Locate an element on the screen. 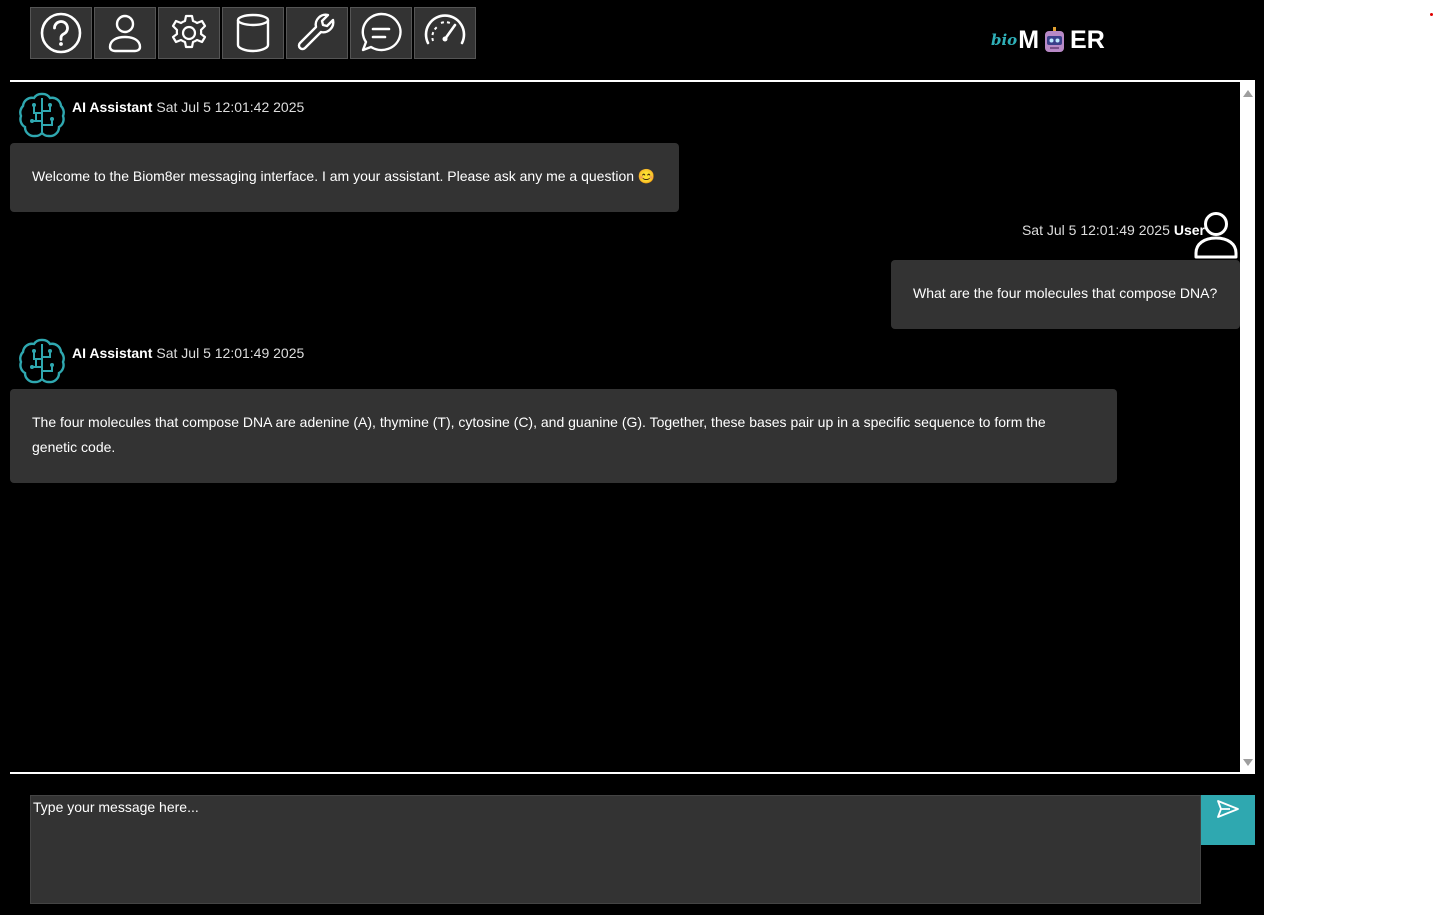  database-icon is located at coordinates (253, 33).